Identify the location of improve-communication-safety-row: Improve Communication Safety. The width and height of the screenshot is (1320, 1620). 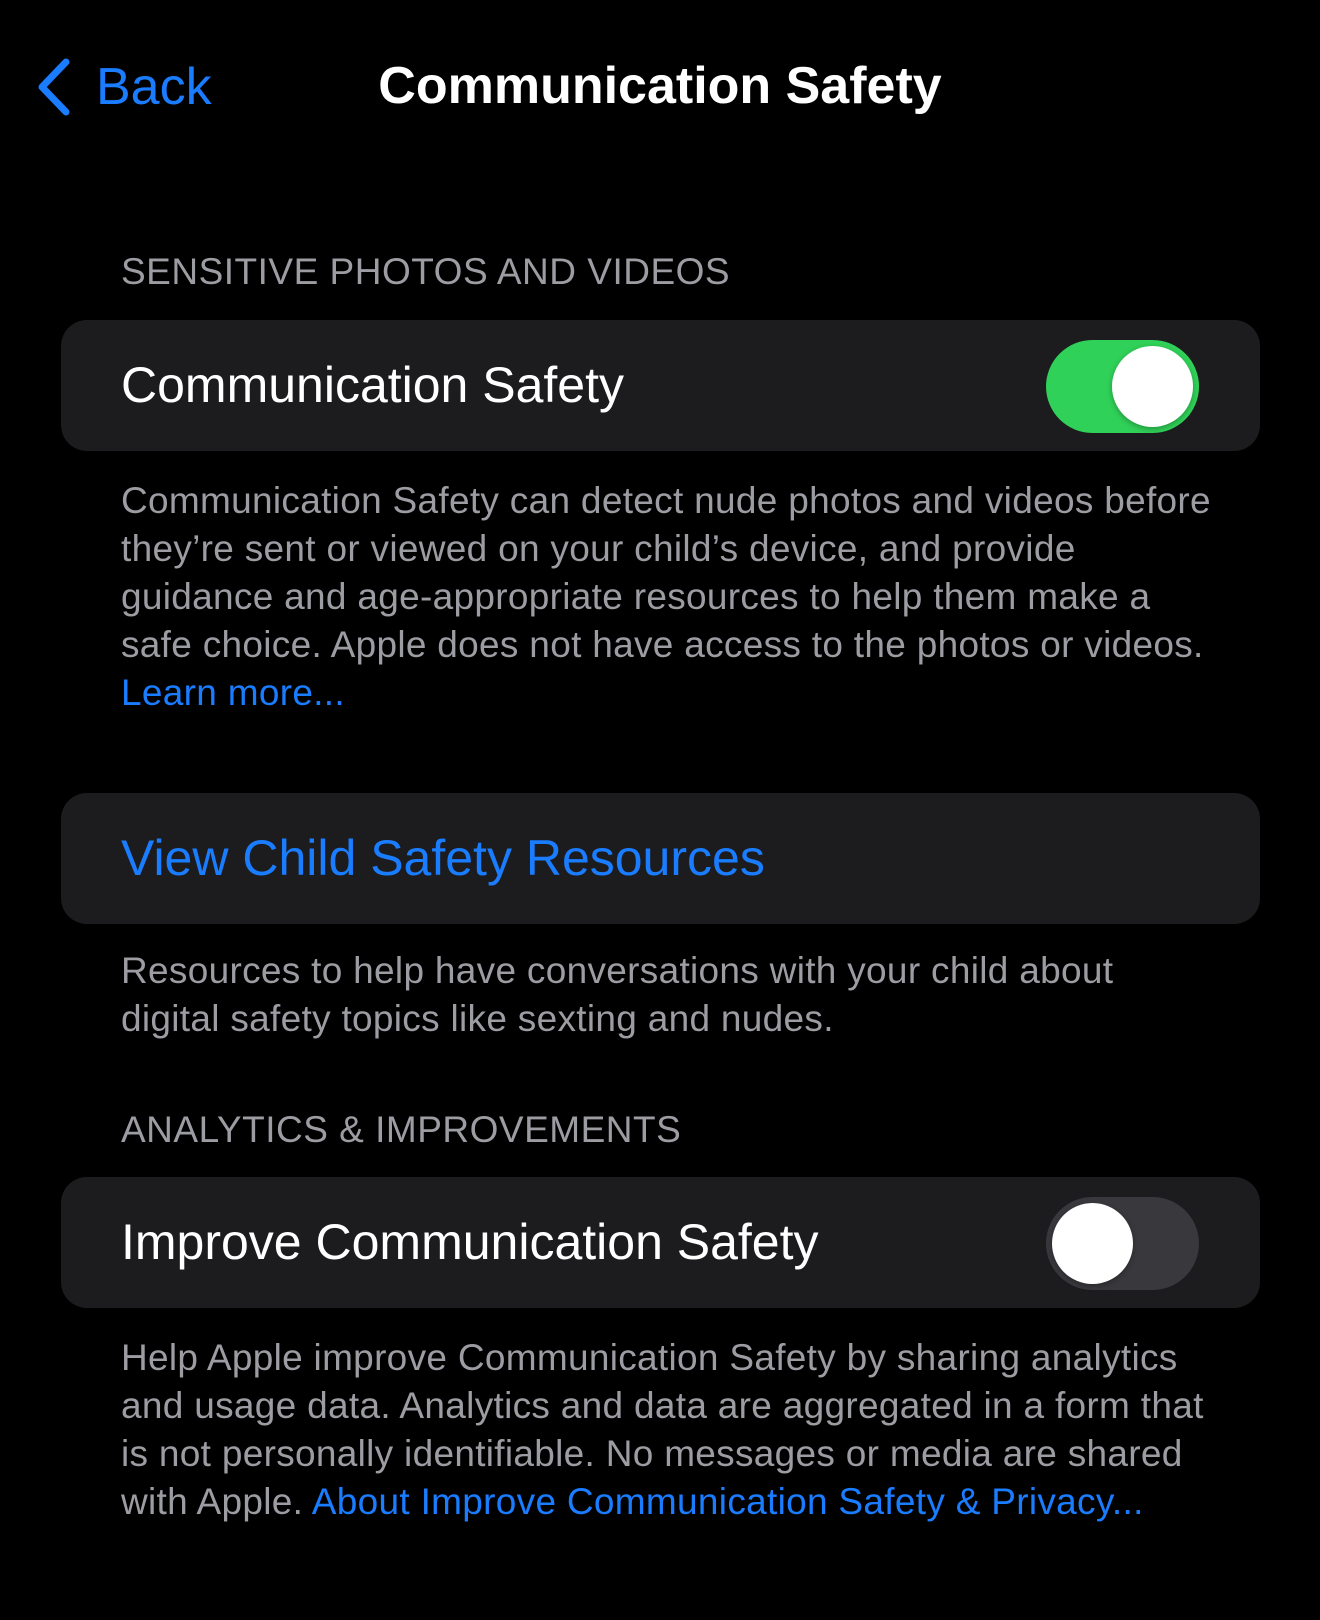
(660, 1242).